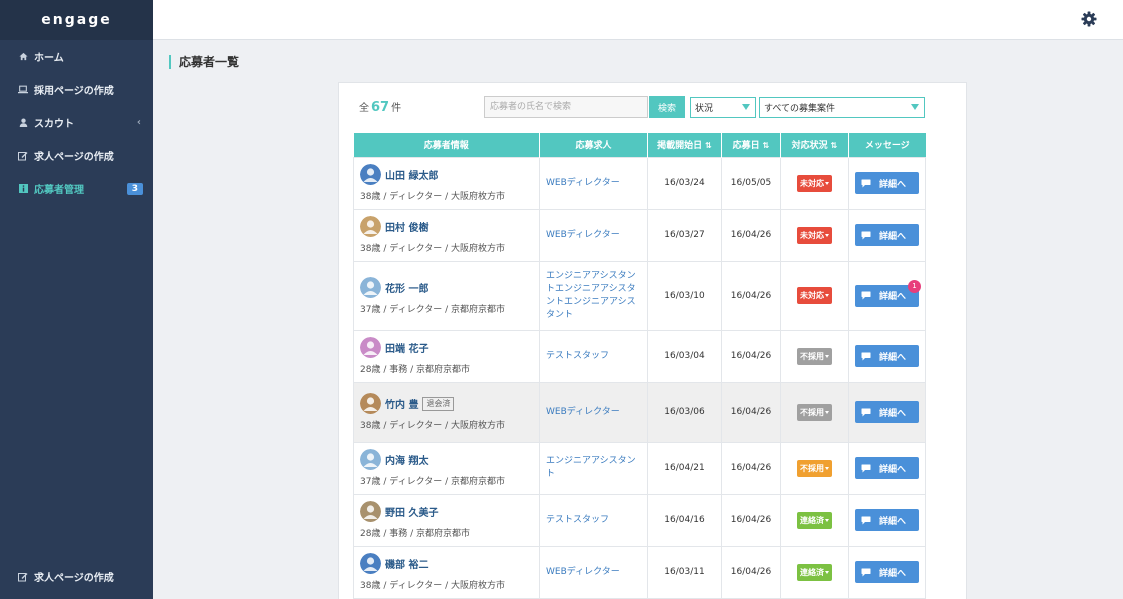  What do you see at coordinates (680, 146) in the screenshot?
I see `header-label: 掲載開始日` at bounding box center [680, 146].